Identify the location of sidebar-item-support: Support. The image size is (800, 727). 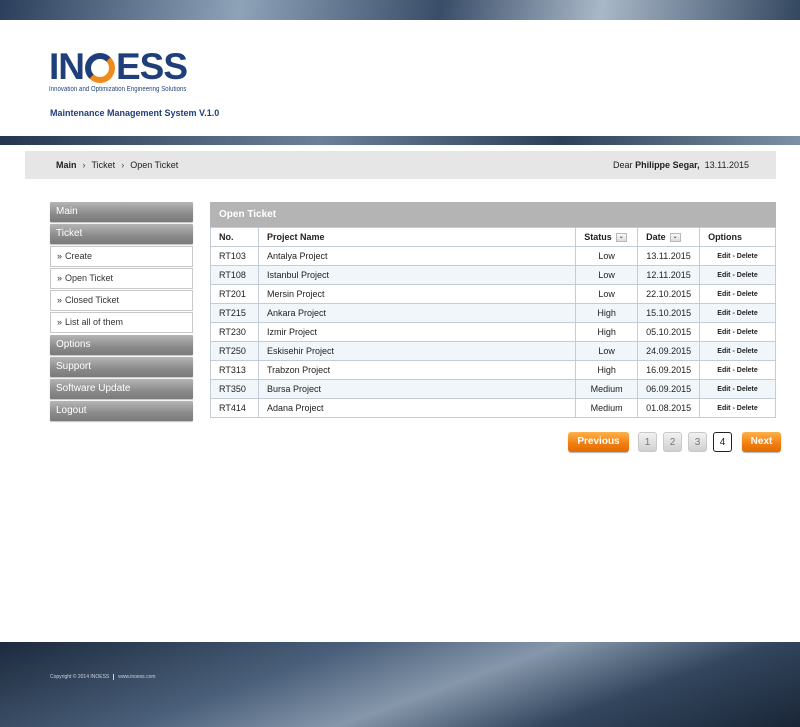
(121, 367).